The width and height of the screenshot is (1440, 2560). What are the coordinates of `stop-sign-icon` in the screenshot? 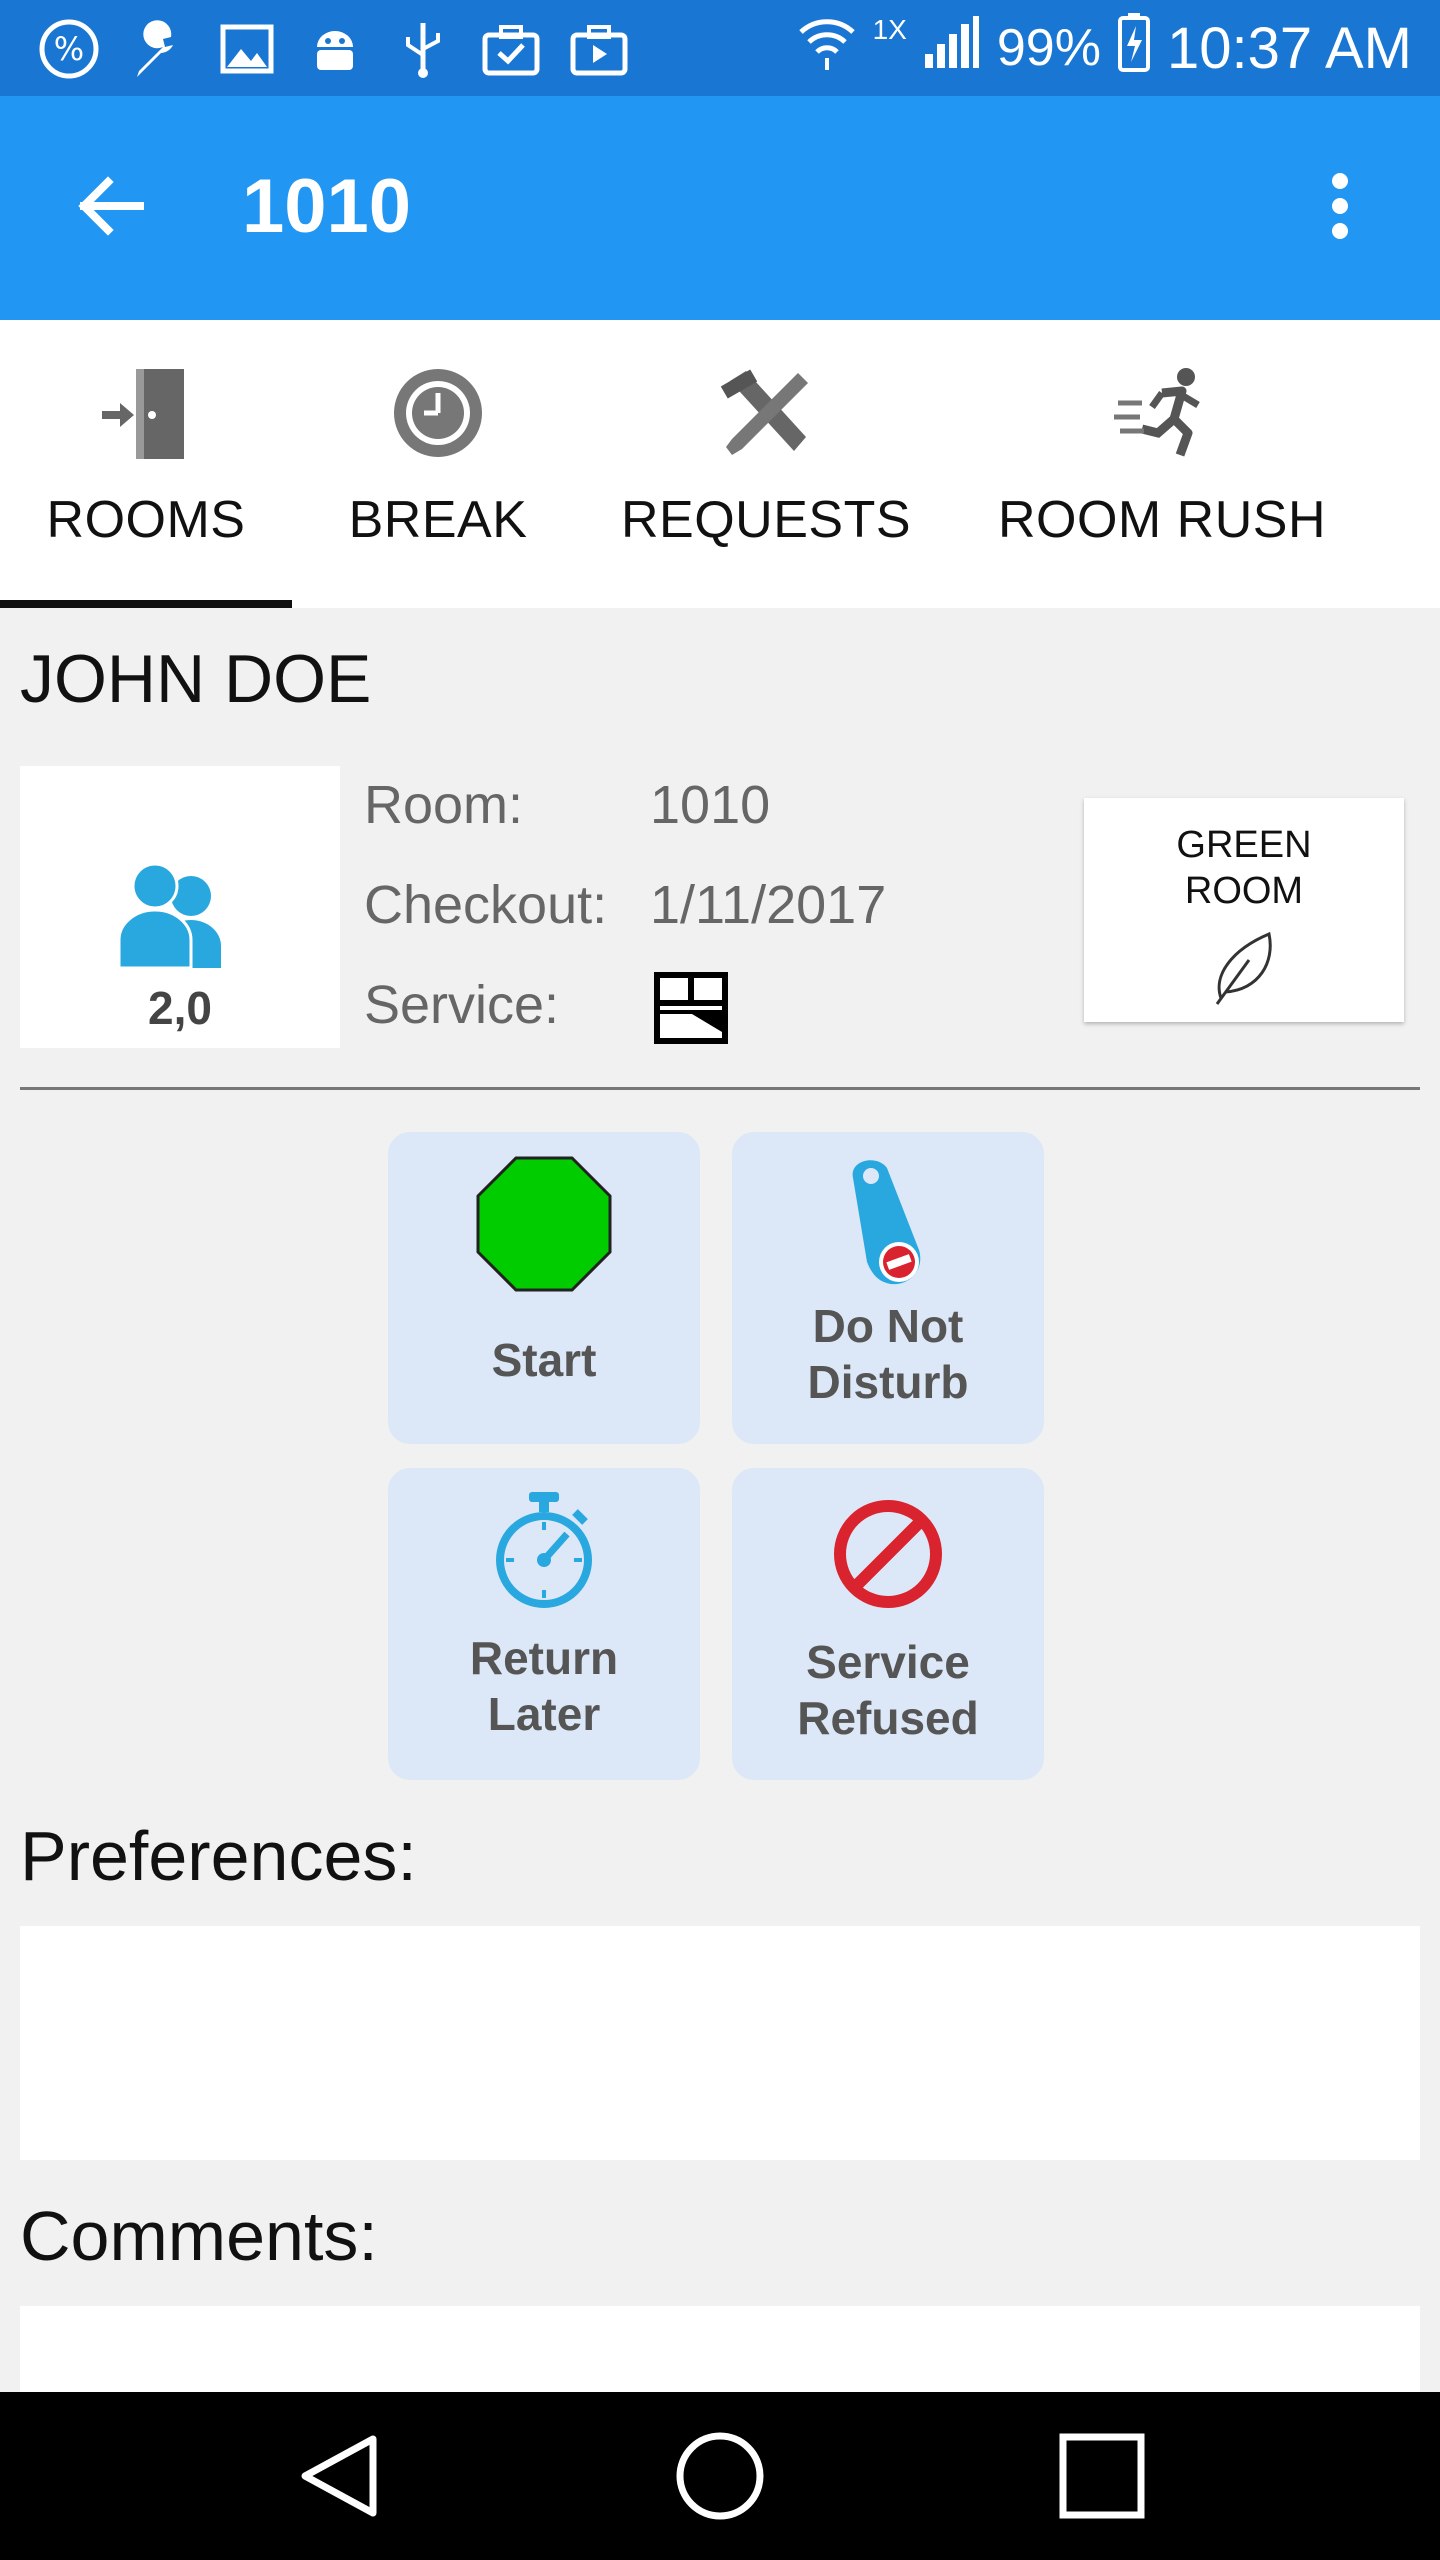 It's located at (544, 1224).